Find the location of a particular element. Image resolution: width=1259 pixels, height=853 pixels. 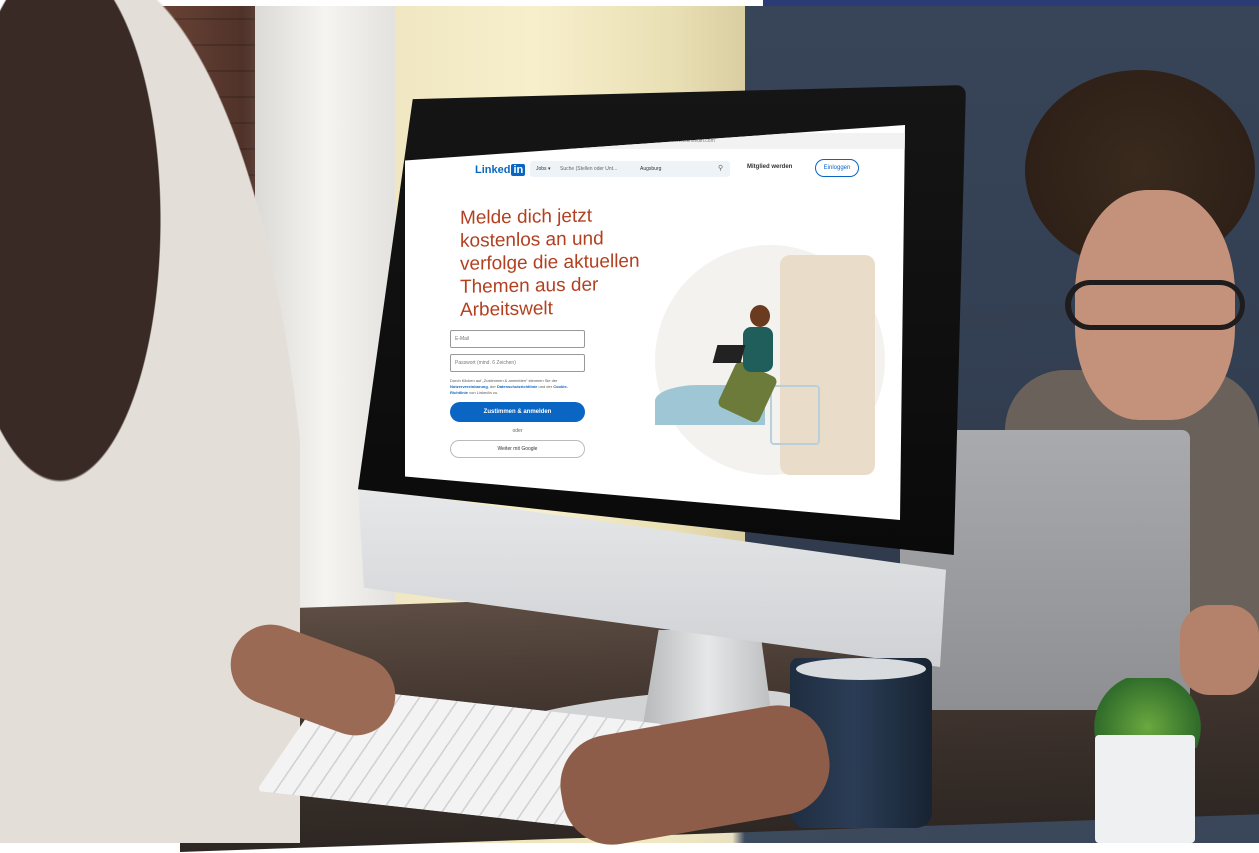

user-agreement-link: Nutzervereinbarung is located at coordinates (469, 386).